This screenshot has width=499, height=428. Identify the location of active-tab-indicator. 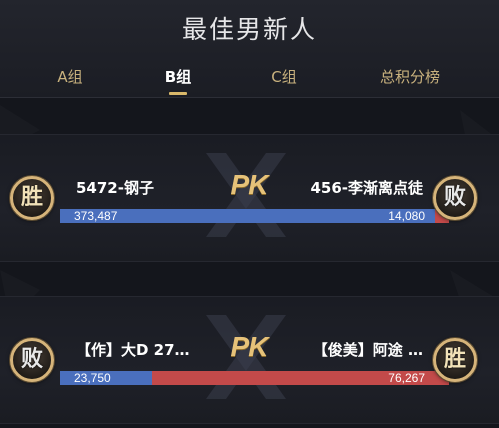
(178, 93).